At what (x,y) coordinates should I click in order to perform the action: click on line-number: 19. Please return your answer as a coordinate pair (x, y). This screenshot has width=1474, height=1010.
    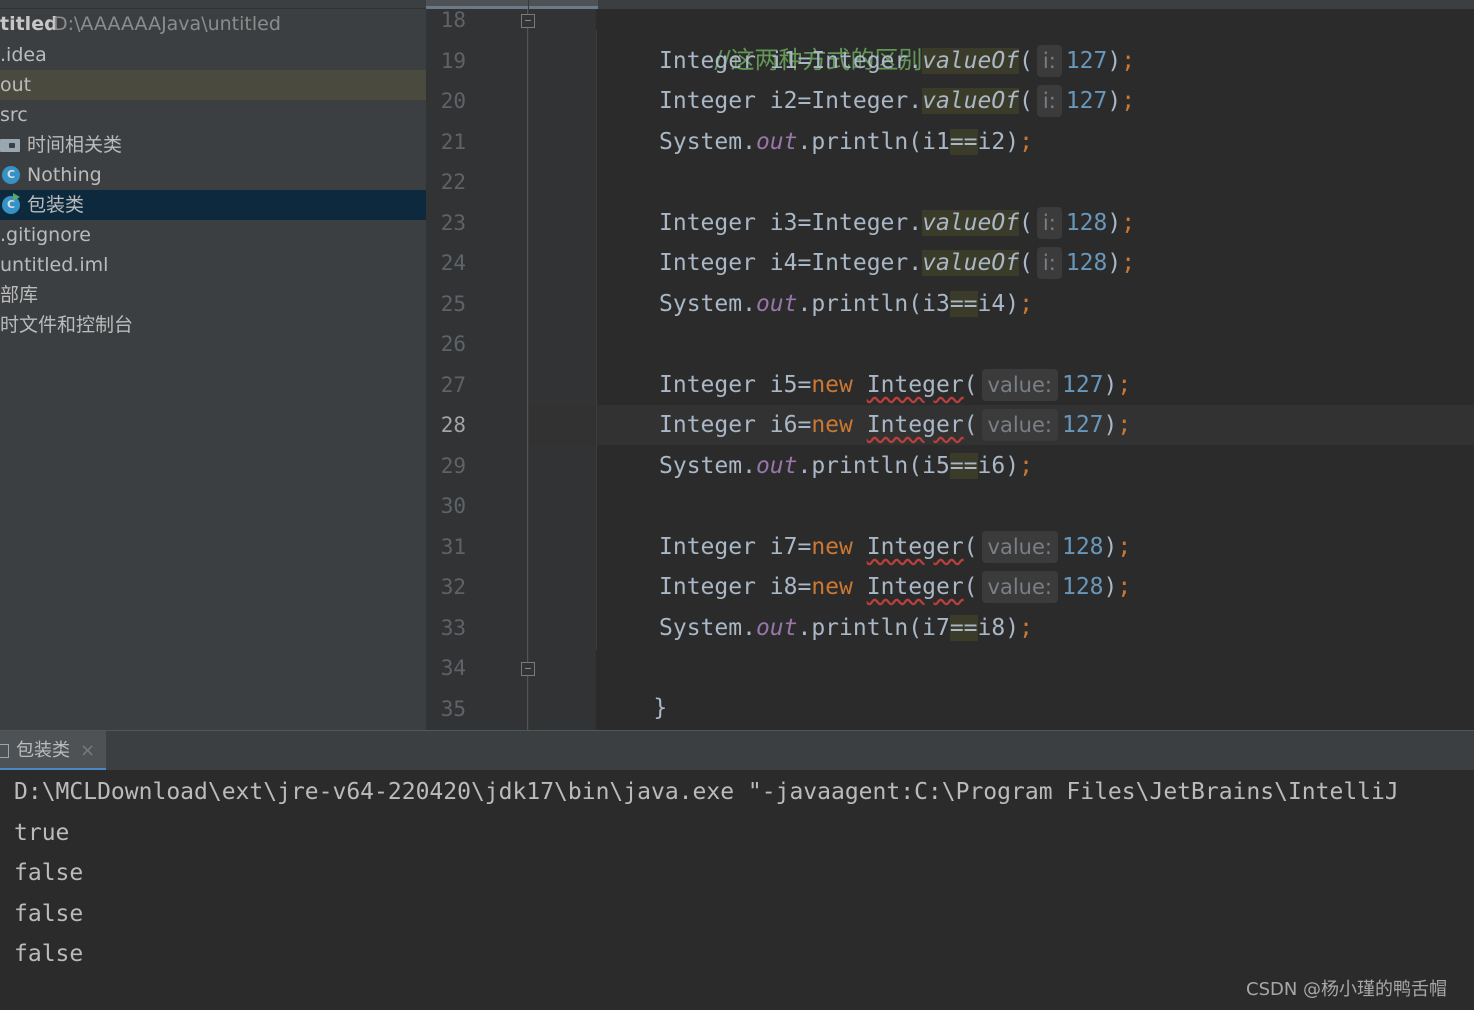
    Looking at the image, I should click on (446, 61).